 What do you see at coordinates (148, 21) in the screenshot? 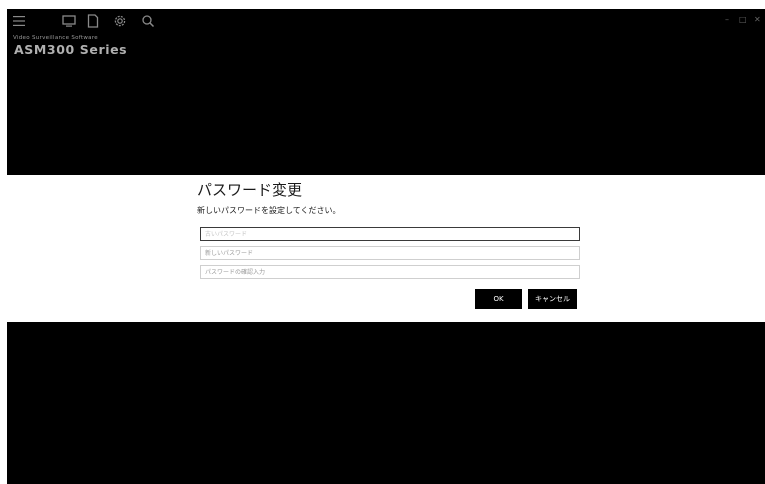
I see `search-icon` at bounding box center [148, 21].